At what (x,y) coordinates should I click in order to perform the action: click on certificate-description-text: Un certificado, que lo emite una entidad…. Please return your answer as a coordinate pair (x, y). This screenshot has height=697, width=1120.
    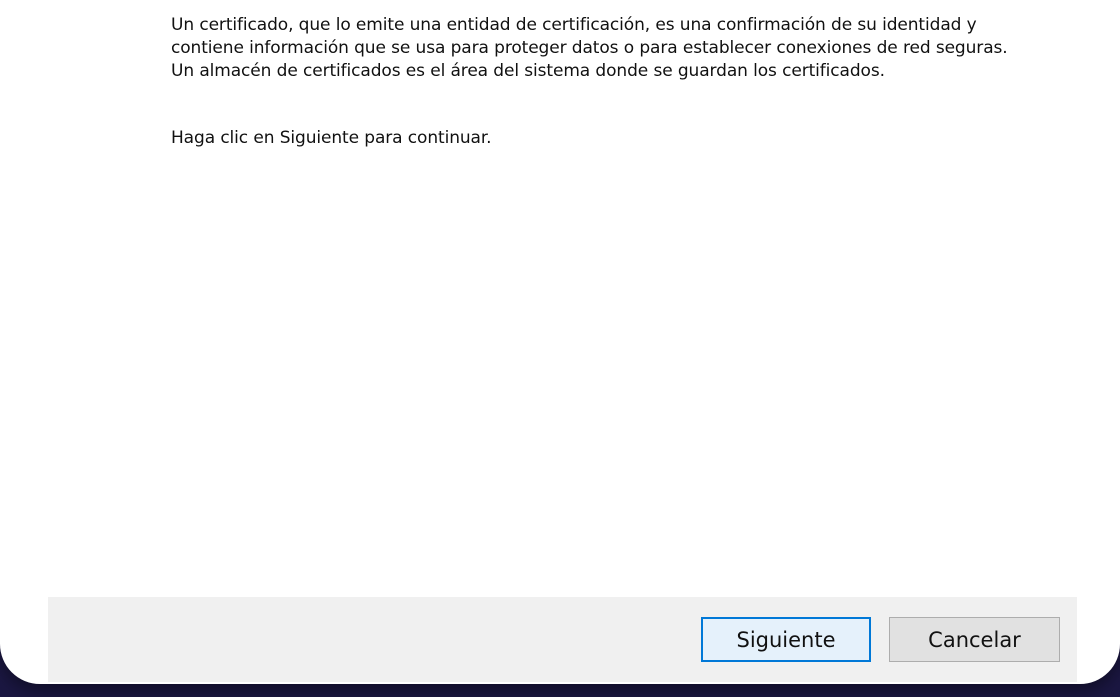
    Looking at the image, I should click on (589, 48).